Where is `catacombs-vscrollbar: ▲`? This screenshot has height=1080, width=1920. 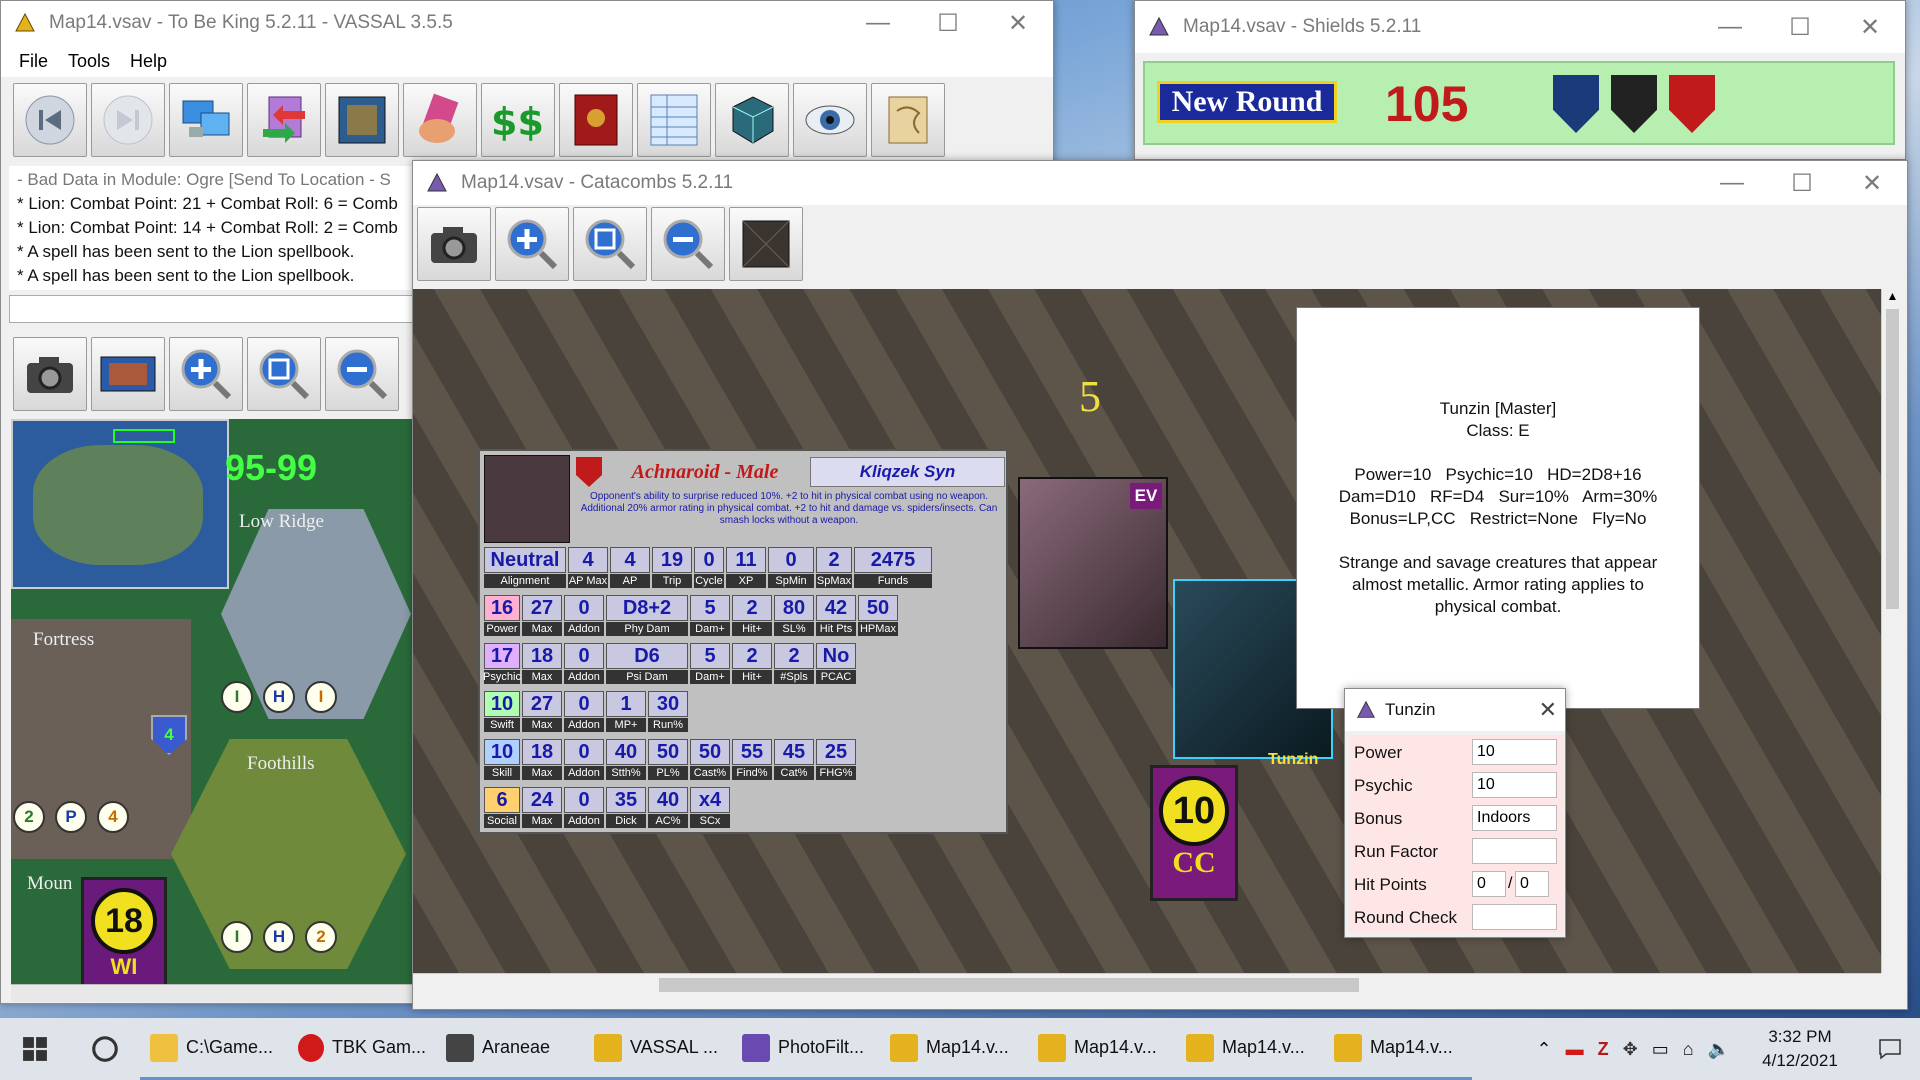
catacombs-vscrollbar: ▲ is located at coordinates (1892, 631).